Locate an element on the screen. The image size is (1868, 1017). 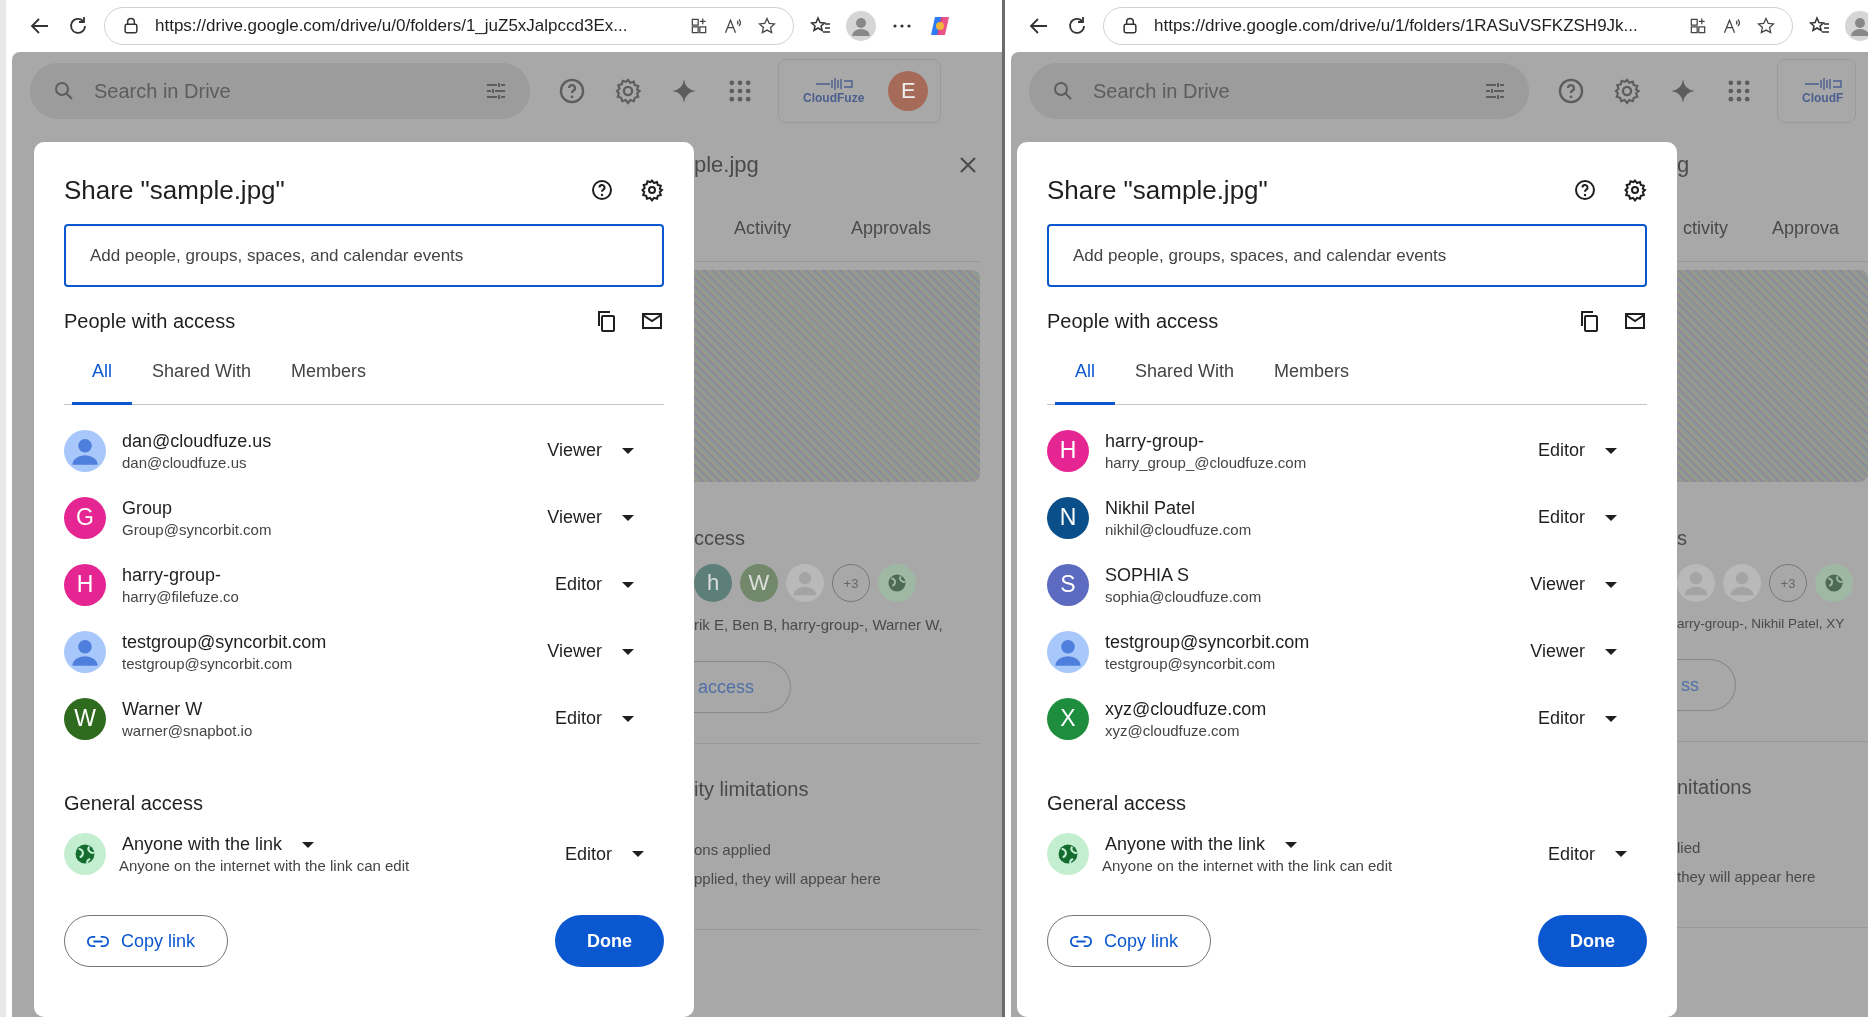
panel-tab: Approva is located at coordinates (1806, 228).